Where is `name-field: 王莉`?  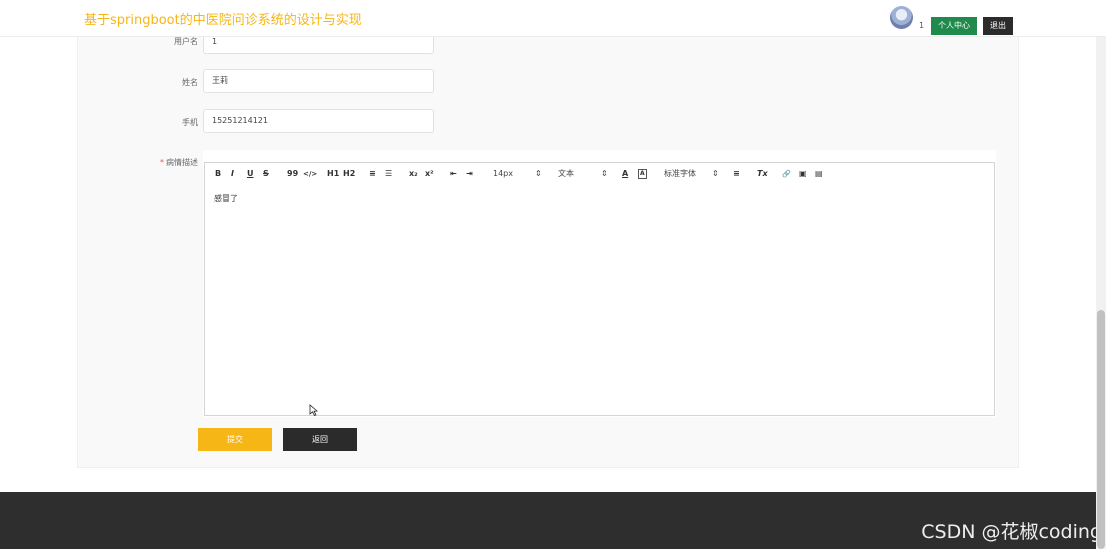 name-field: 王莉 is located at coordinates (318, 81).